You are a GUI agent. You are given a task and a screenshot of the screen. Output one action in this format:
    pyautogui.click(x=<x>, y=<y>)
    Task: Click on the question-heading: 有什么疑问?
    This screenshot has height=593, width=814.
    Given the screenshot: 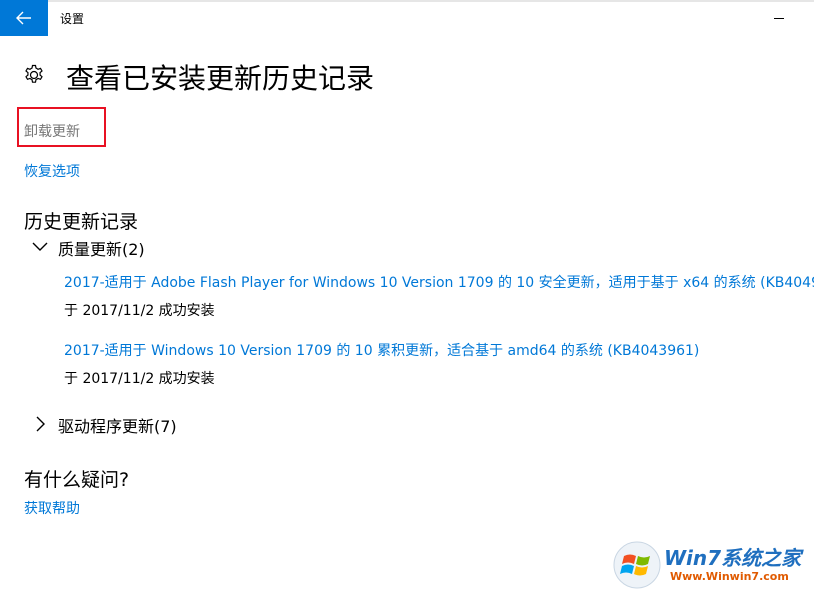 What is the action you would take?
    pyautogui.click(x=77, y=480)
    